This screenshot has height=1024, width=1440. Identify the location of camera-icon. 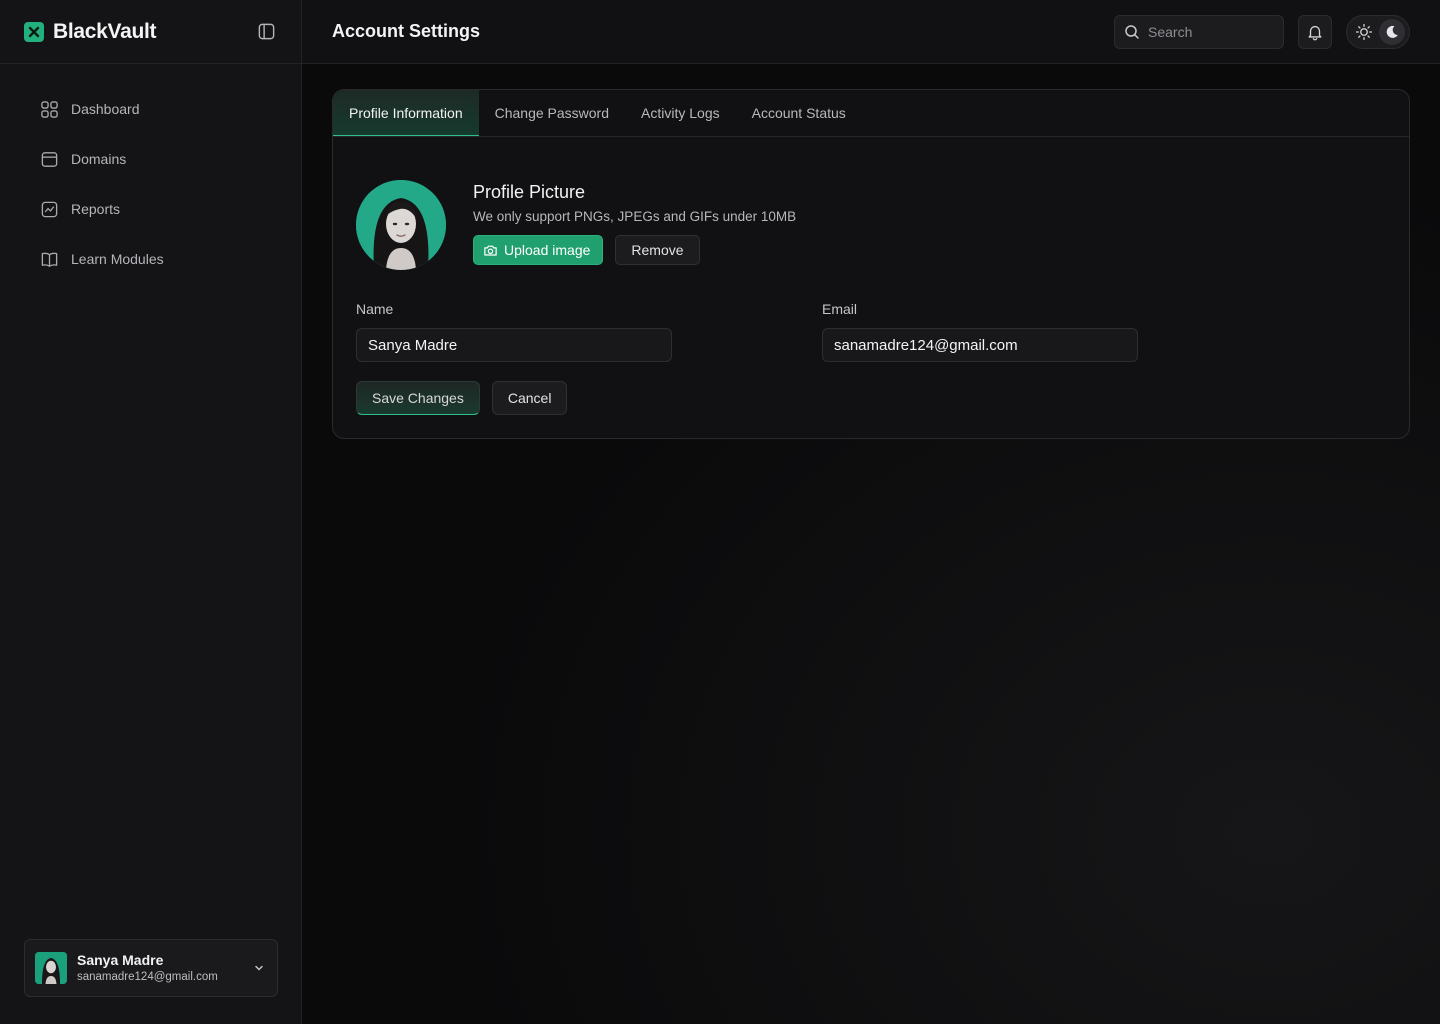
(490, 250).